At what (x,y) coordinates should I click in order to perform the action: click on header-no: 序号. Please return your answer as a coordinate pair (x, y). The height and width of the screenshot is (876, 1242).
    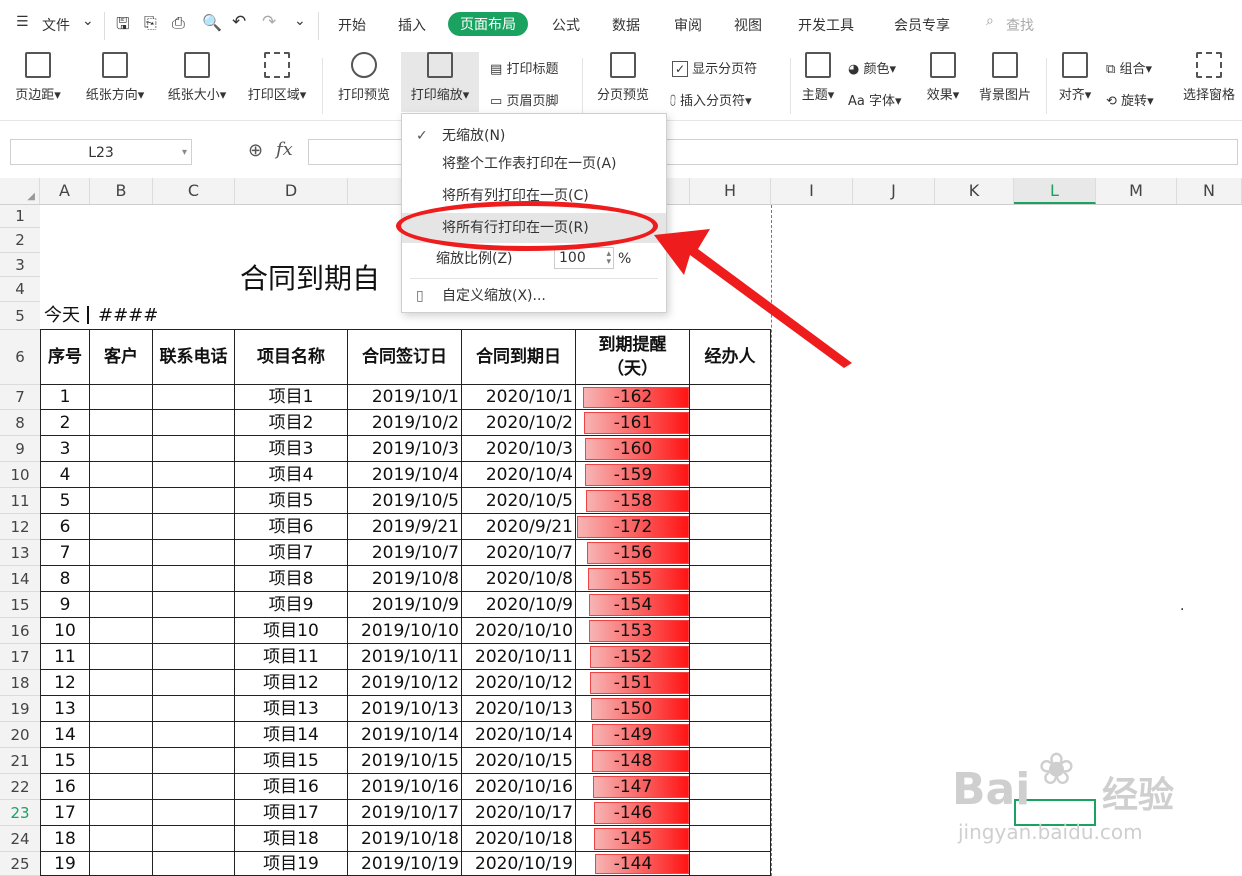
    Looking at the image, I should click on (65, 357).